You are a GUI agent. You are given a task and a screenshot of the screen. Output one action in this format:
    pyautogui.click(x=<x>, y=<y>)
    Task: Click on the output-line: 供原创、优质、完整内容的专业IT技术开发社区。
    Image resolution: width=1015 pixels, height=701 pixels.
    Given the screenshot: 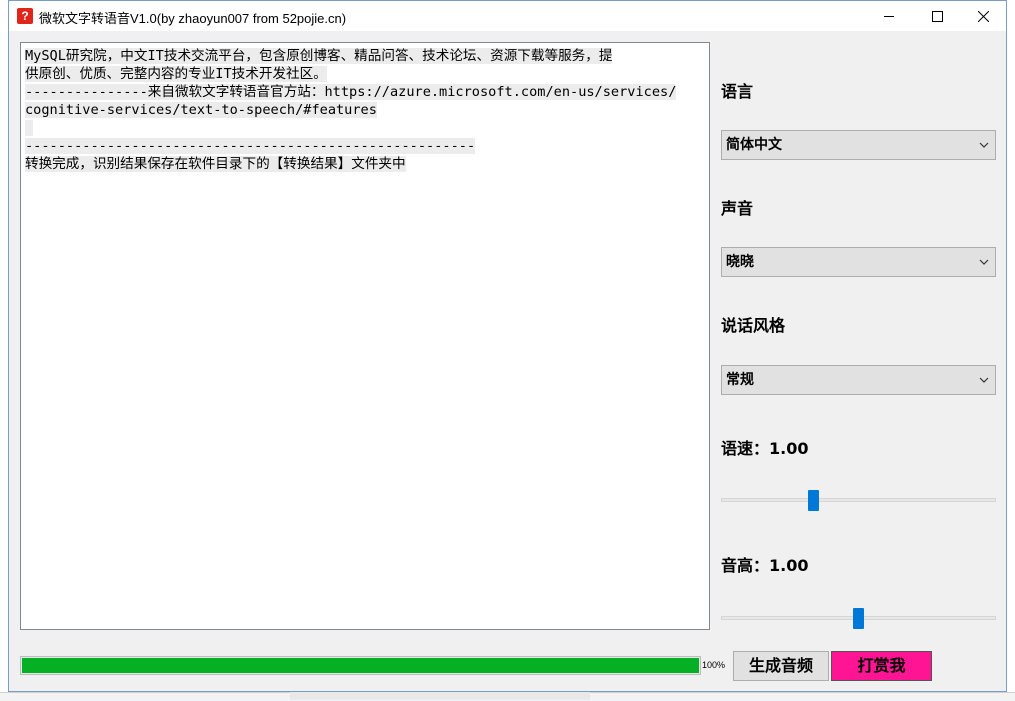 What is the action you would take?
    pyautogui.click(x=176, y=74)
    